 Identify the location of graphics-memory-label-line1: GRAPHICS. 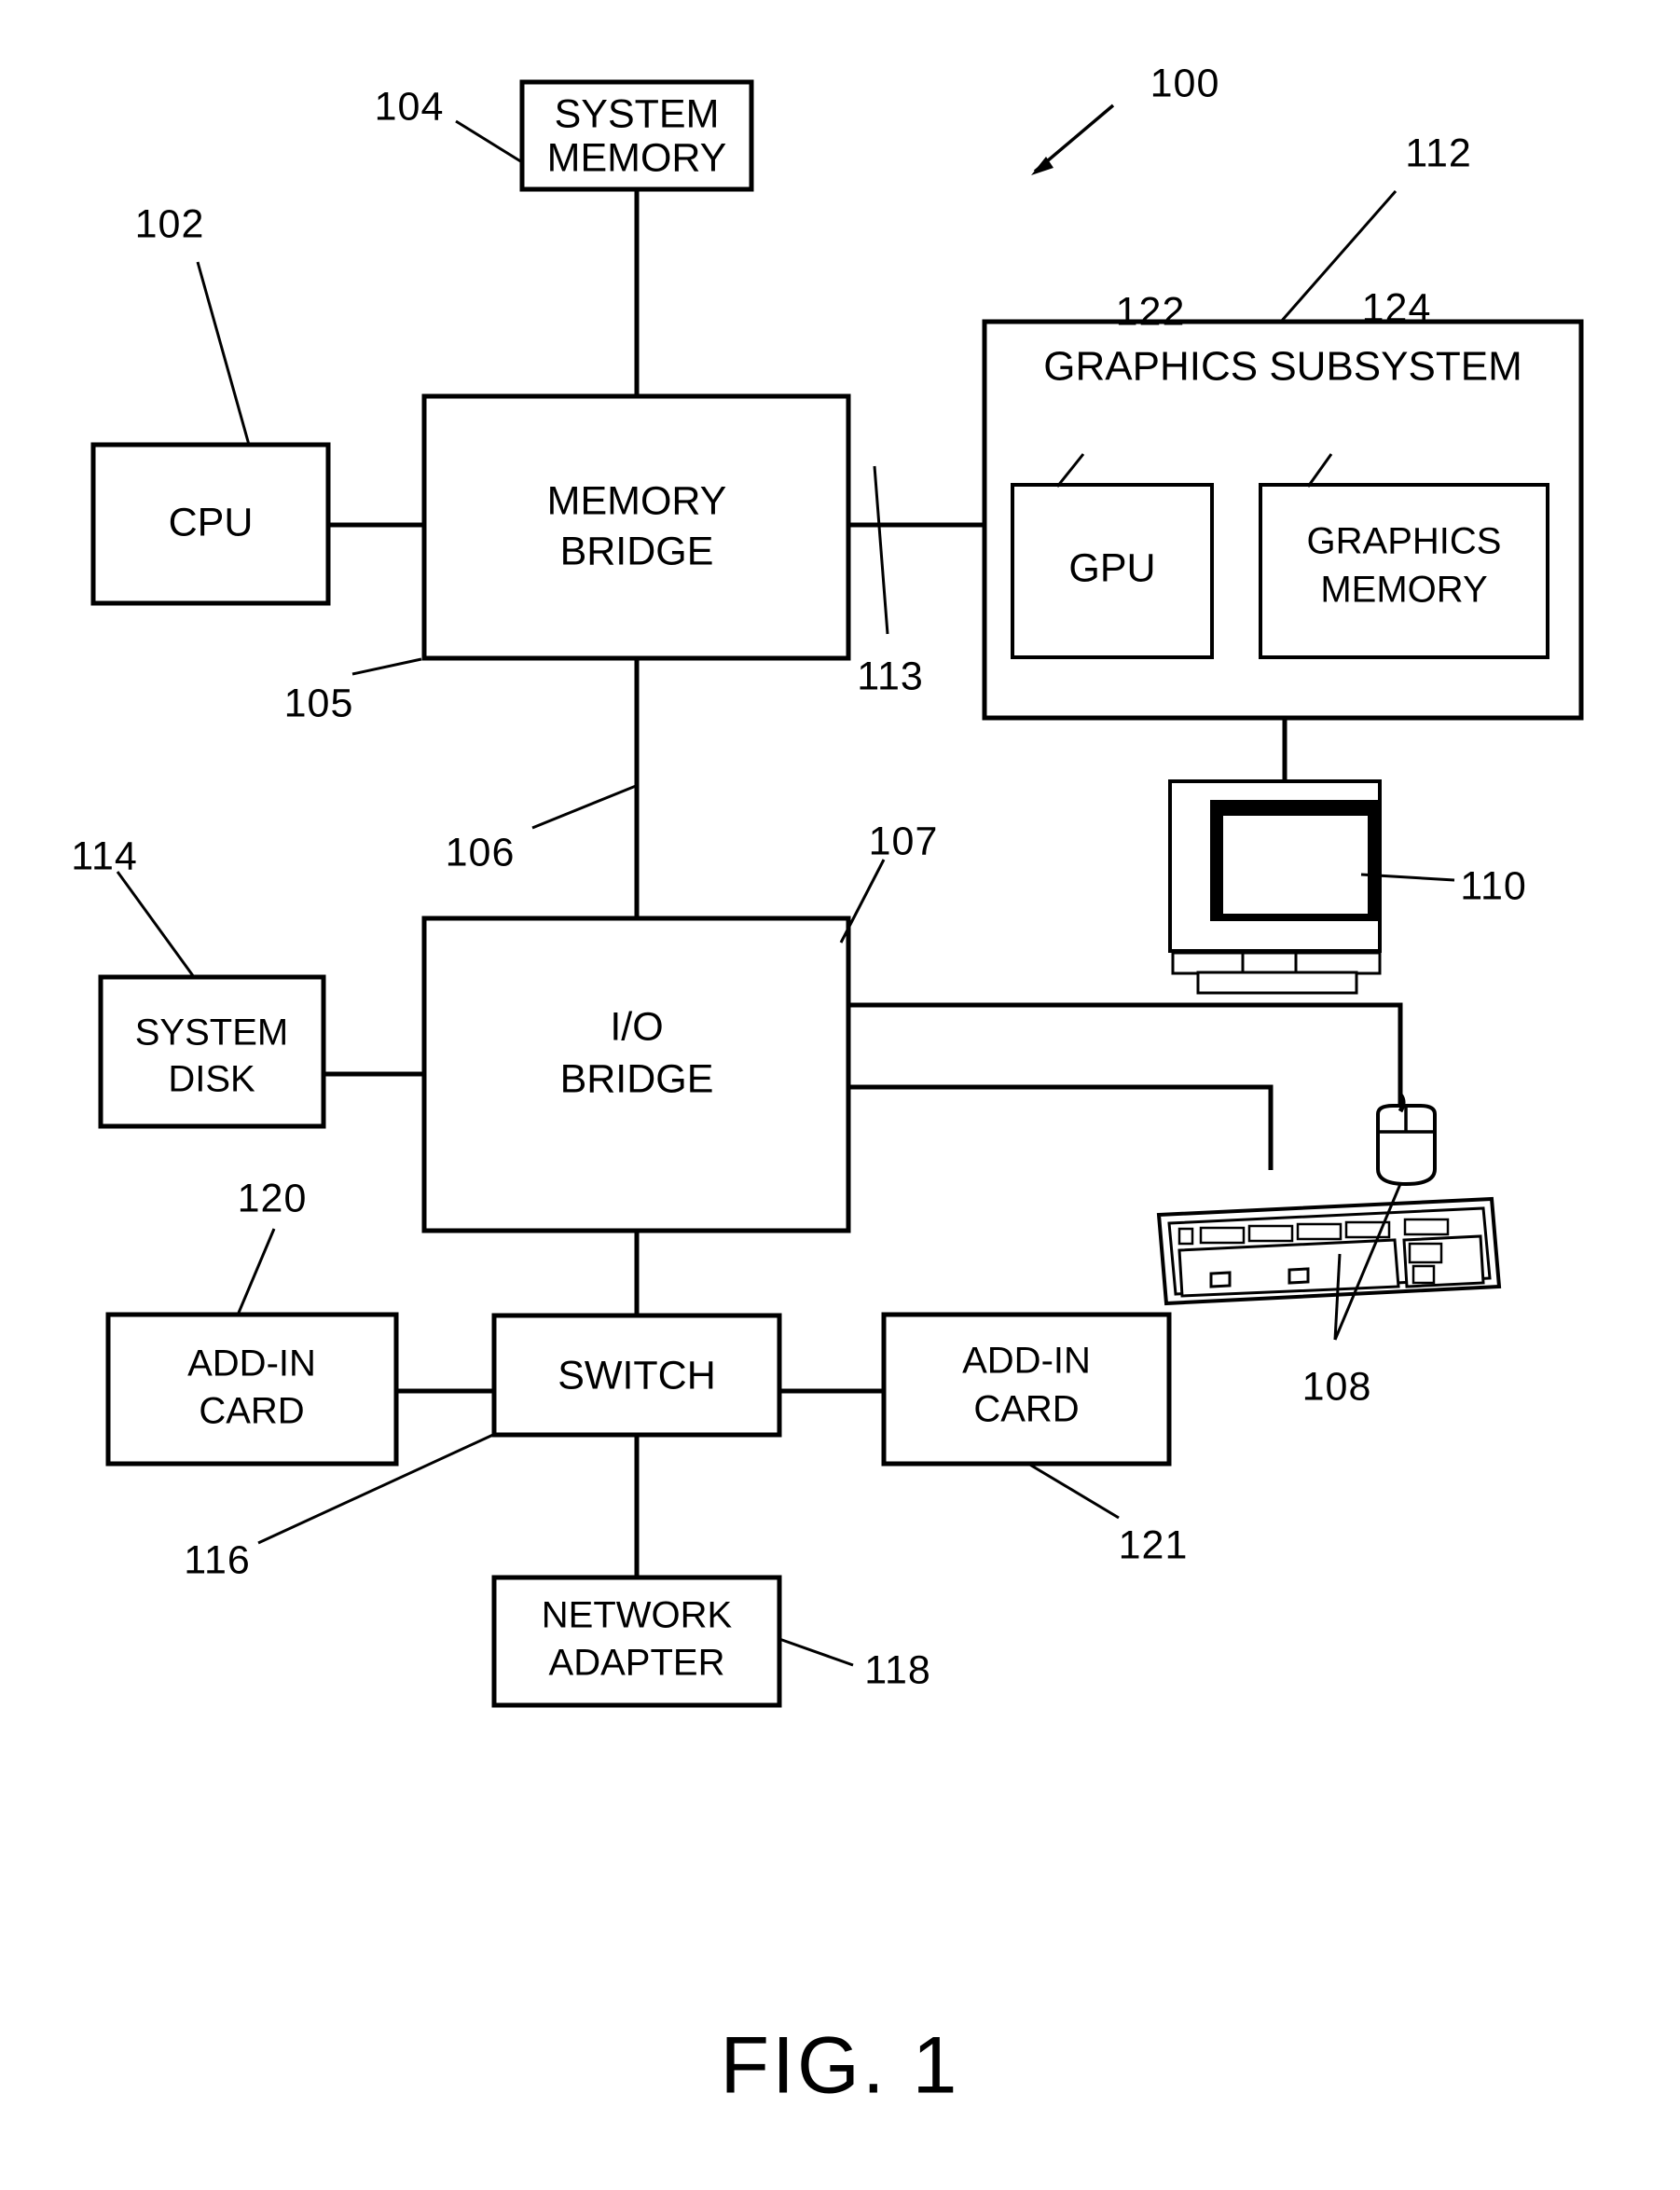
(1404, 541).